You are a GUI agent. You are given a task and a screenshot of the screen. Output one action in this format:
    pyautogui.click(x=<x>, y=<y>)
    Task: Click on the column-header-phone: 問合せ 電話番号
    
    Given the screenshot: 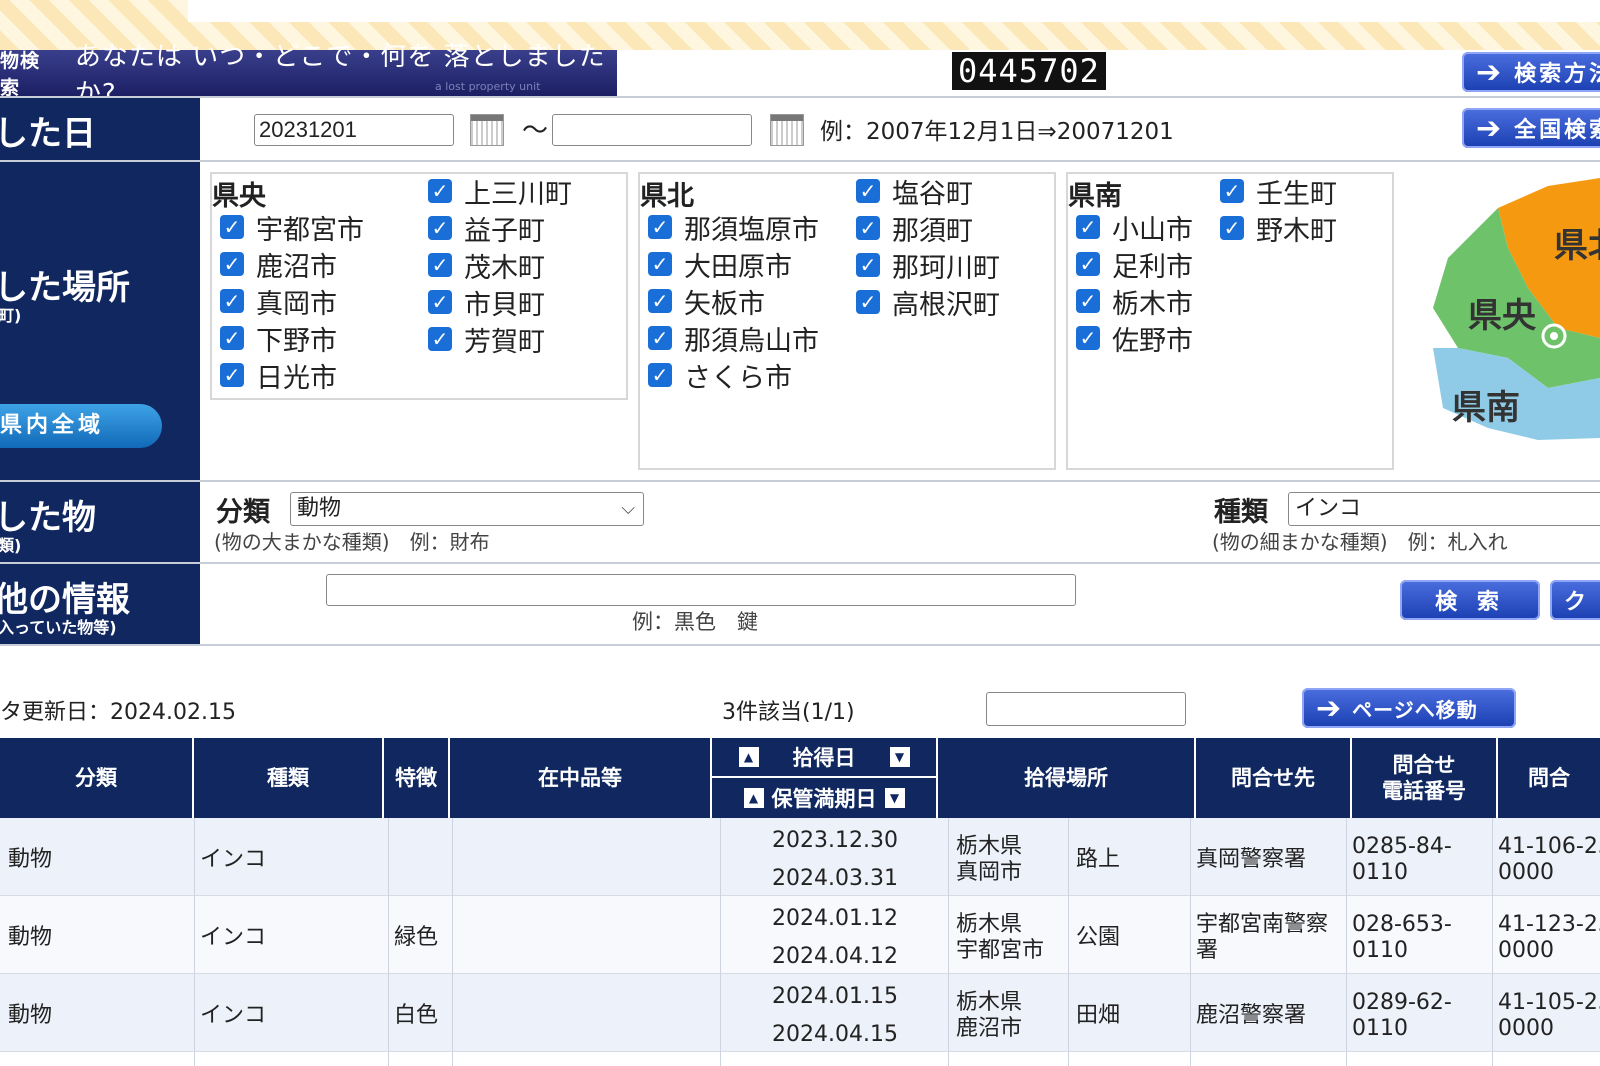 What is the action you would take?
    pyautogui.click(x=1425, y=778)
    